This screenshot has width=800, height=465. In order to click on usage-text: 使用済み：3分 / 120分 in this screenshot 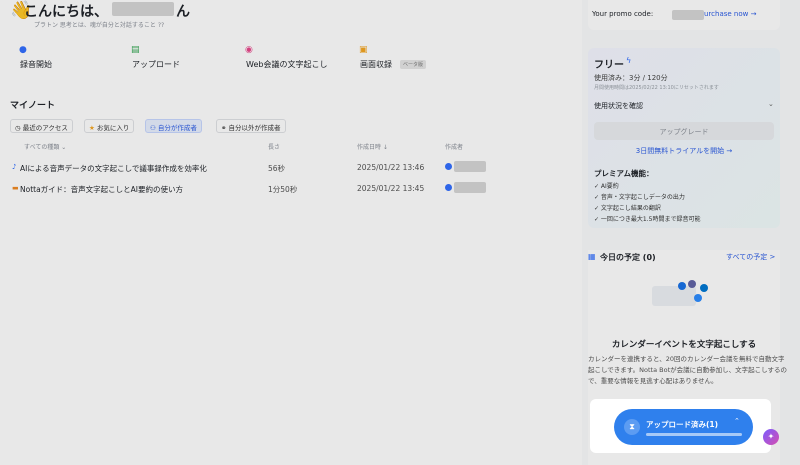, I will do `click(631, 78)`.